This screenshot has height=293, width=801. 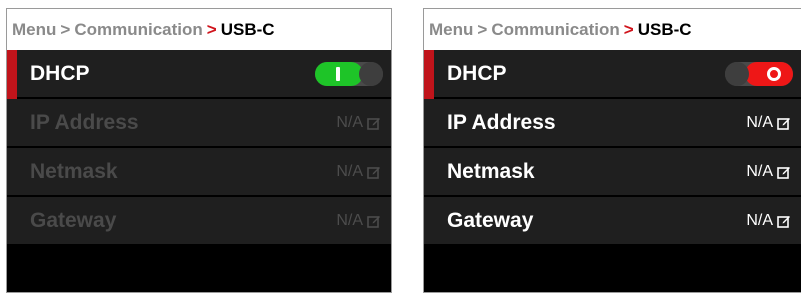 I want to click on toggle-off-glyph-icon, so click(x=774, y=74).